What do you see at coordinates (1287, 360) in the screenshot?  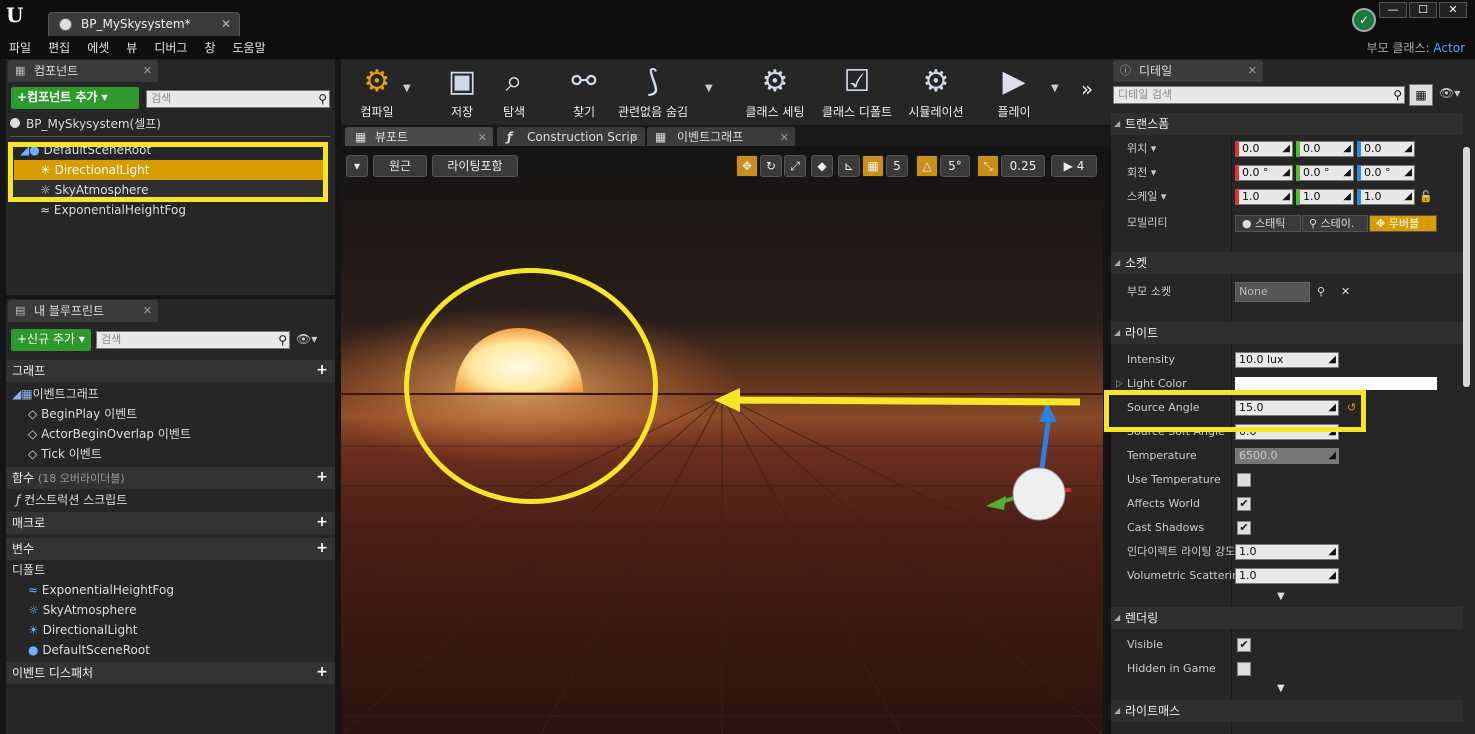 I see `intensity-field: 10.0 lux ◢` at bounding box center [1287, 360].